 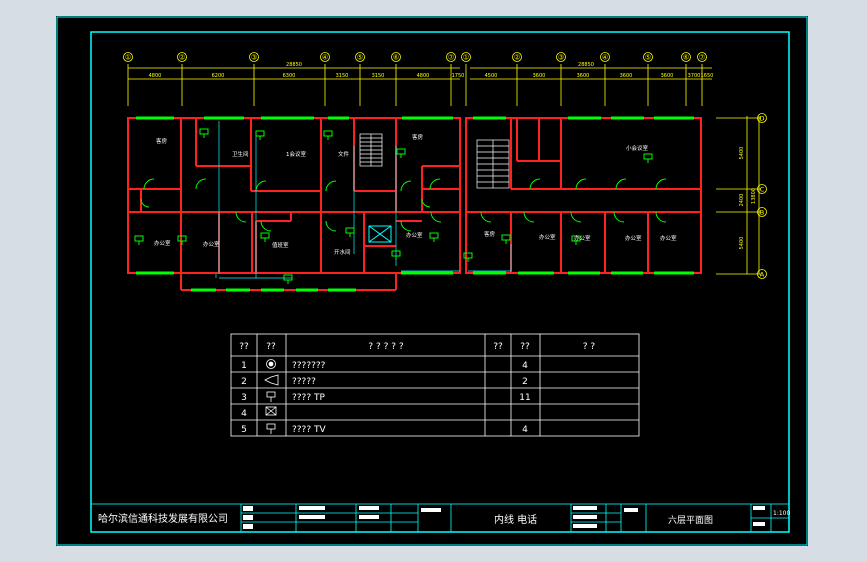 What do you see at coordinates (415, 57) in the screenshot?
I see `axis-bubbles-top: ① ② ③ ④ ⑤ ⑥ ⑦ ① ② ③ ④ ⑤ ⑥ ⑦` at bounding box center [415, 57].